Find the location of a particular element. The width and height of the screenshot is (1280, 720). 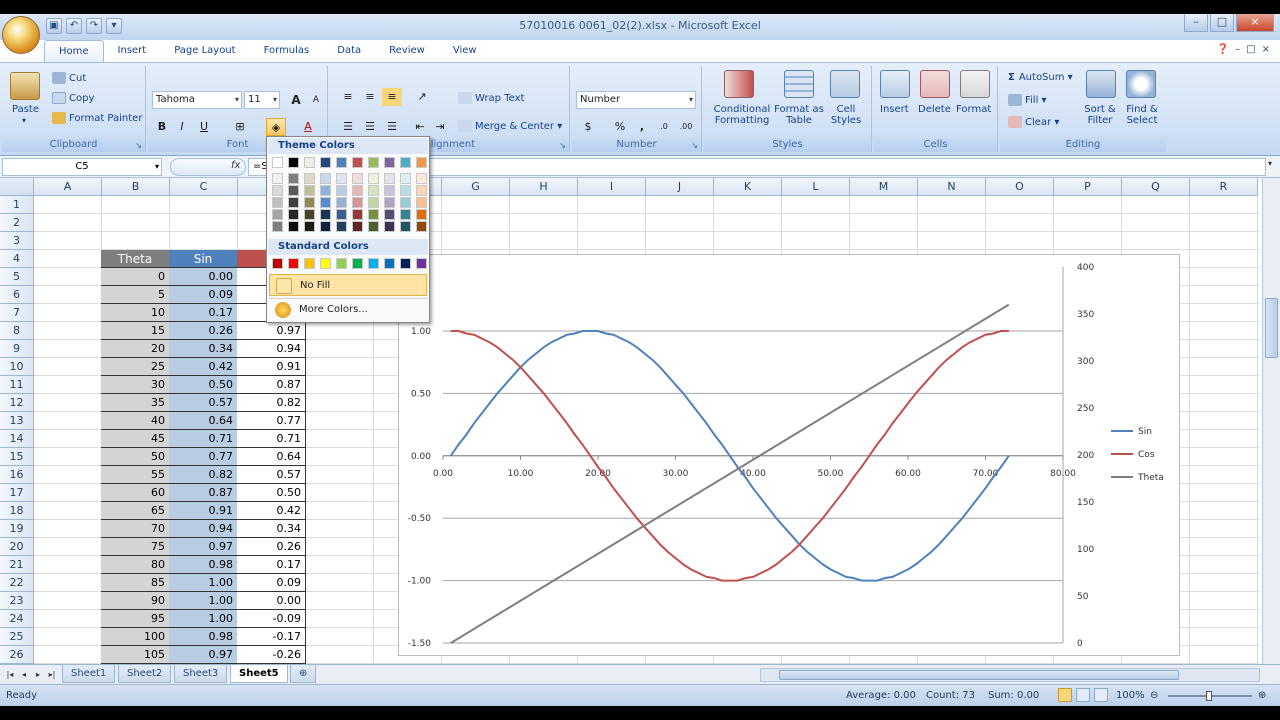

find-select-button: Find & Select is located at coordinates (1142, 115).